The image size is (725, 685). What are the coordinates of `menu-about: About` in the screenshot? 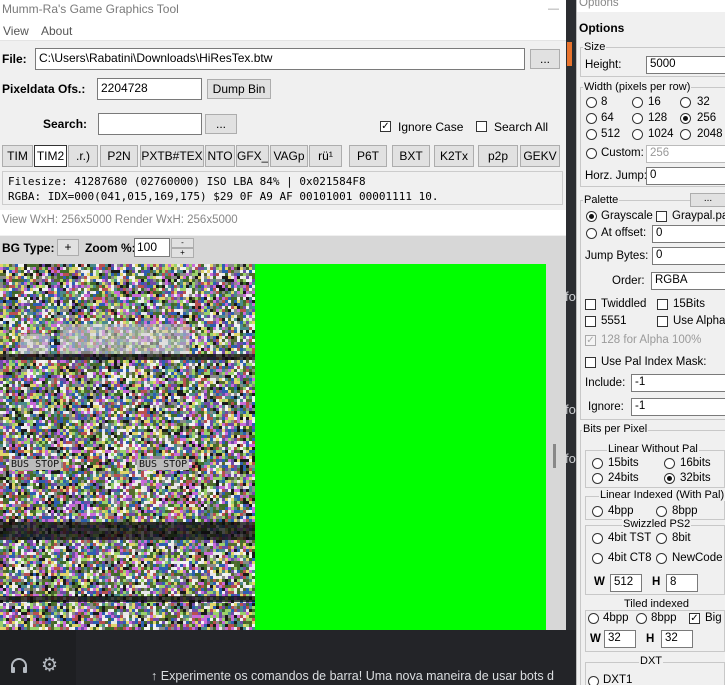 It's located at (56, 31).